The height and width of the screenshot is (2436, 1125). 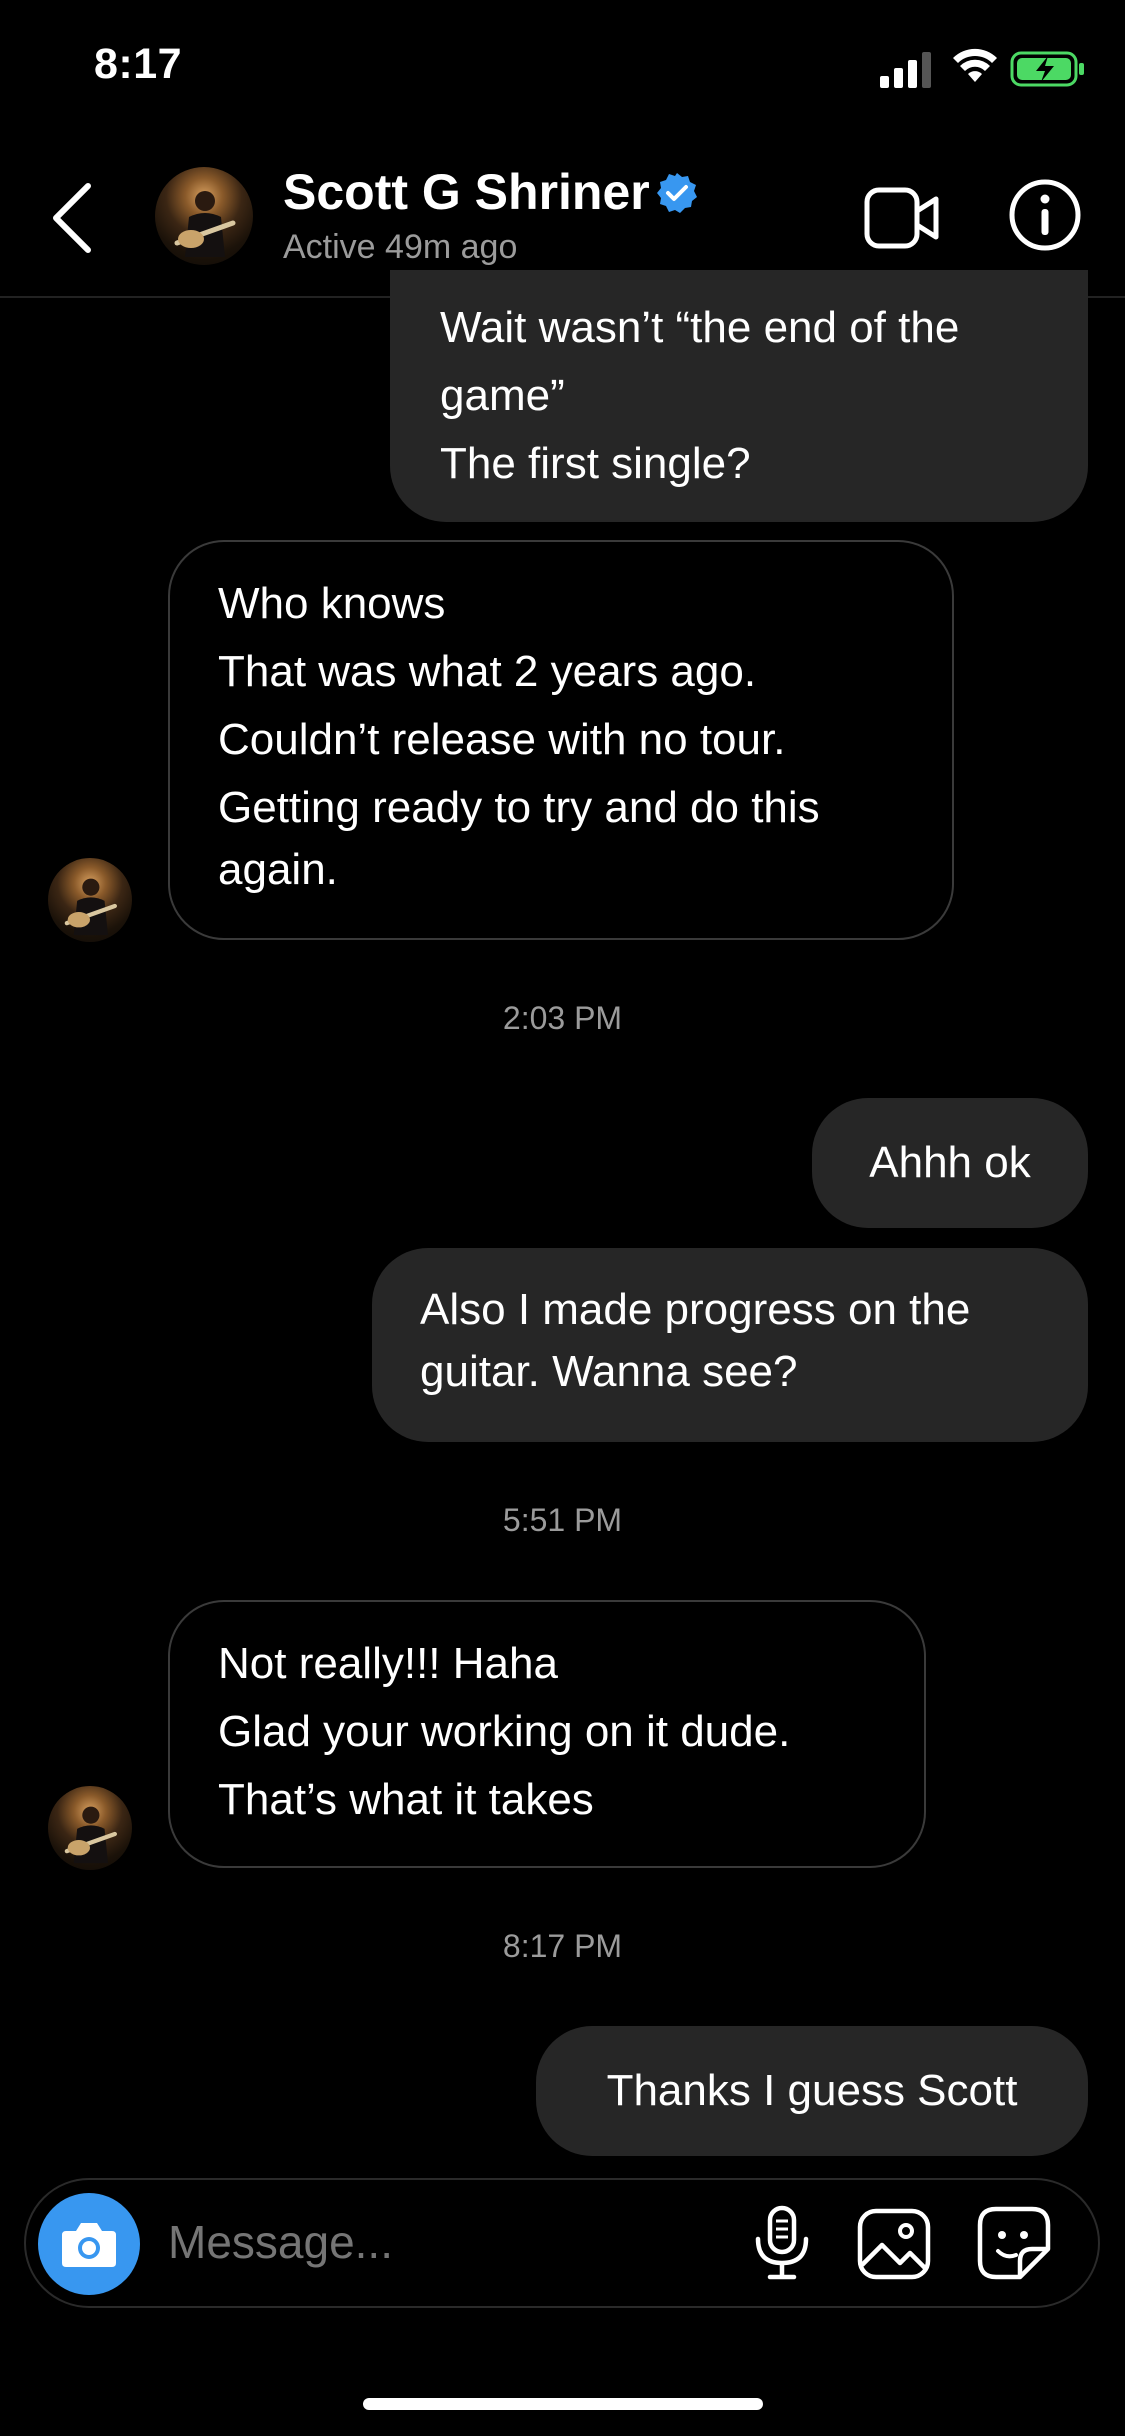 What do you see at coordinates (563, 2404) in the screenshot?
I see `home-indicator` at bounding box center [563, 2404].